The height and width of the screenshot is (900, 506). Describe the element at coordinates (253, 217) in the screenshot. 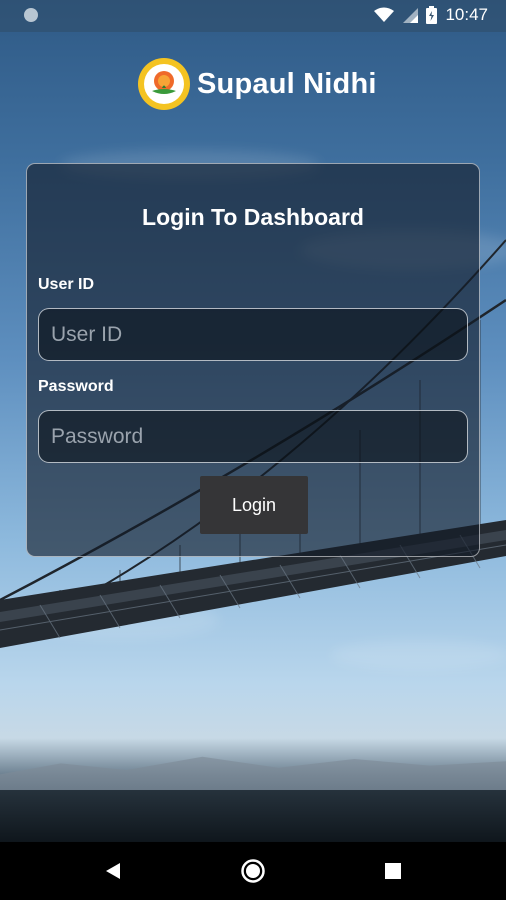

I see `login-title: Login To Dashboard` at that location.